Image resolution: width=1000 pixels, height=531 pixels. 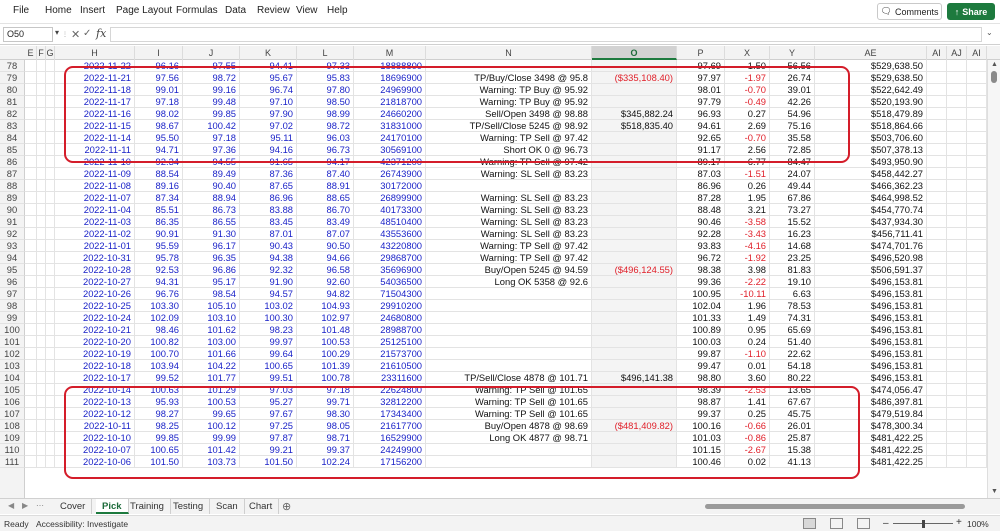 I want to click on cell-low: 83.88, so click(x=268, y=210).